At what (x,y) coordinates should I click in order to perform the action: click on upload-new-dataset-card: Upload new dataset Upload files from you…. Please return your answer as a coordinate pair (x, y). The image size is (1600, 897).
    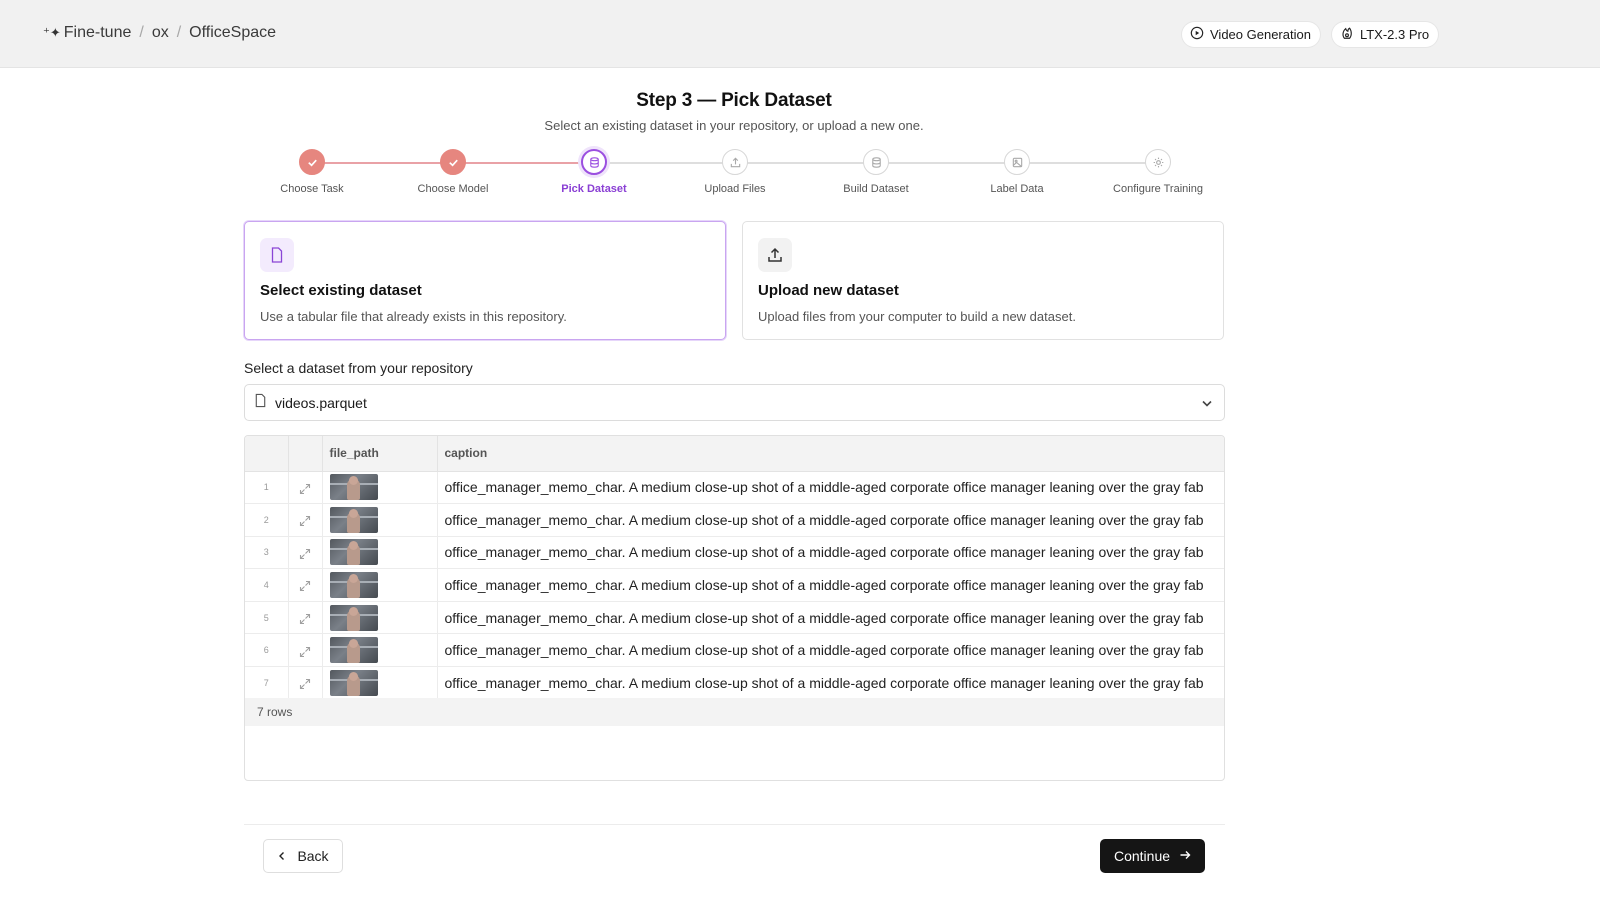
    Looking at the image, I should click on (983, 280).